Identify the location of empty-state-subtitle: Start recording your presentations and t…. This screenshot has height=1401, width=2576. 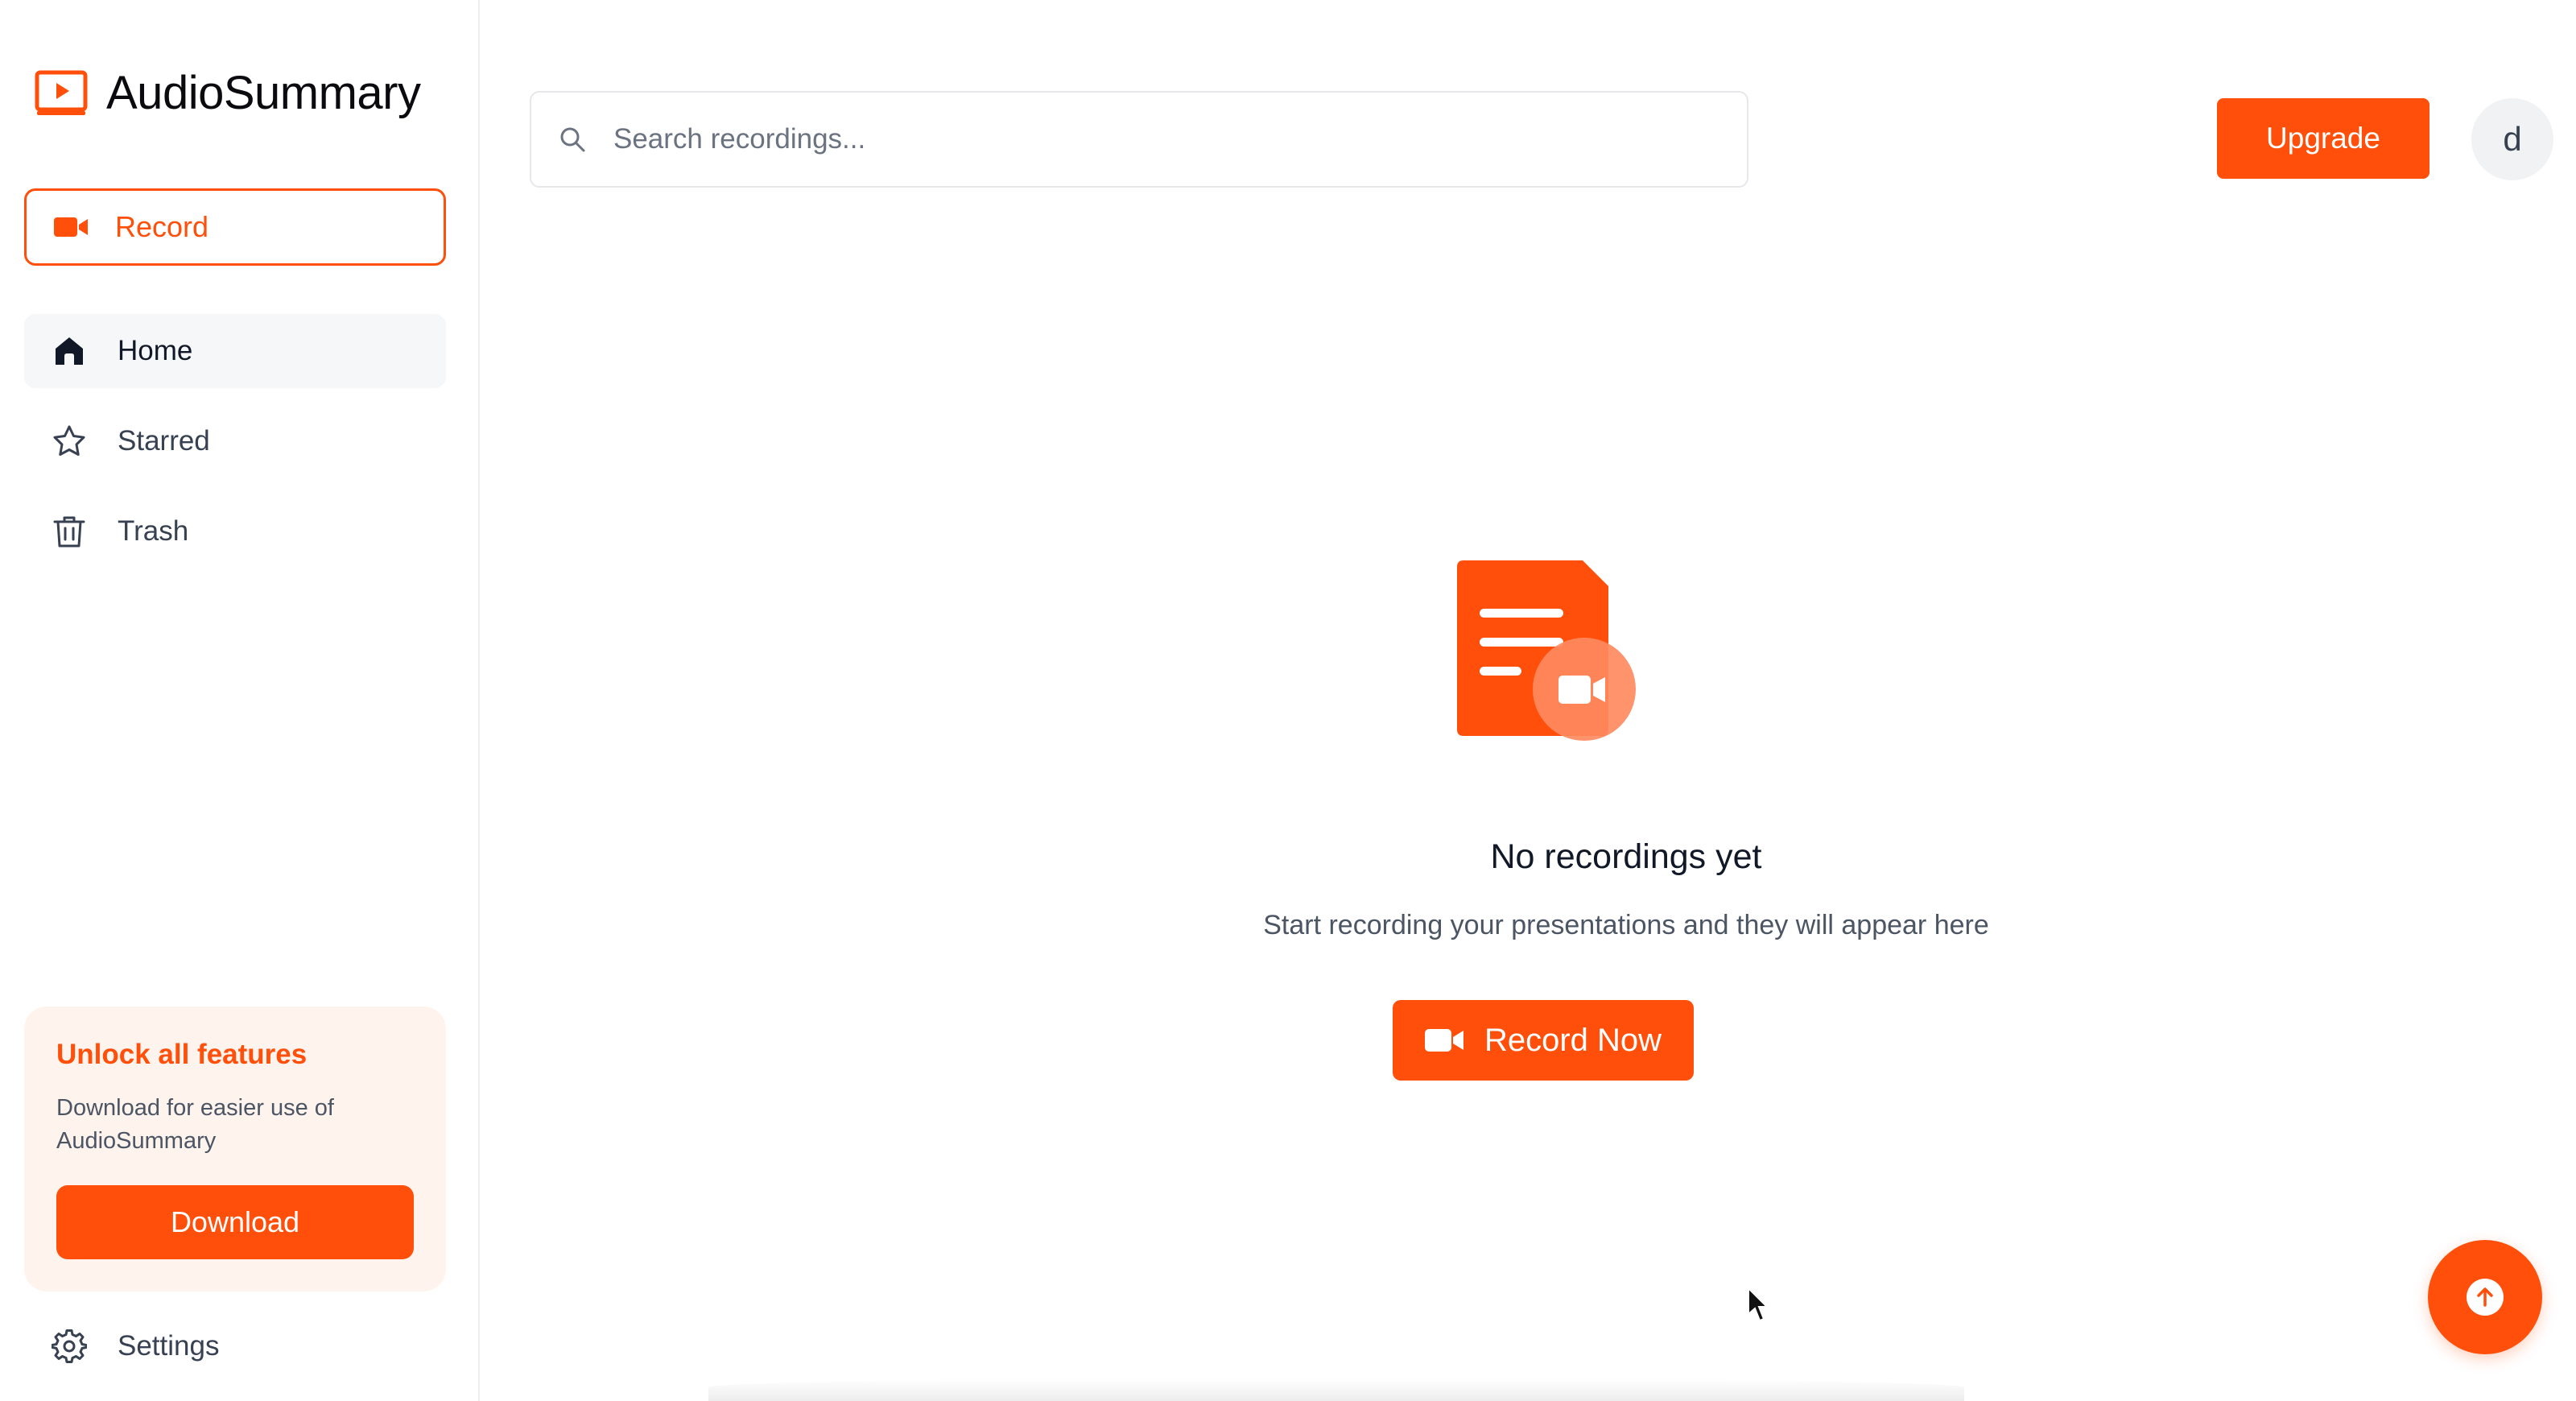
(1626, 925).